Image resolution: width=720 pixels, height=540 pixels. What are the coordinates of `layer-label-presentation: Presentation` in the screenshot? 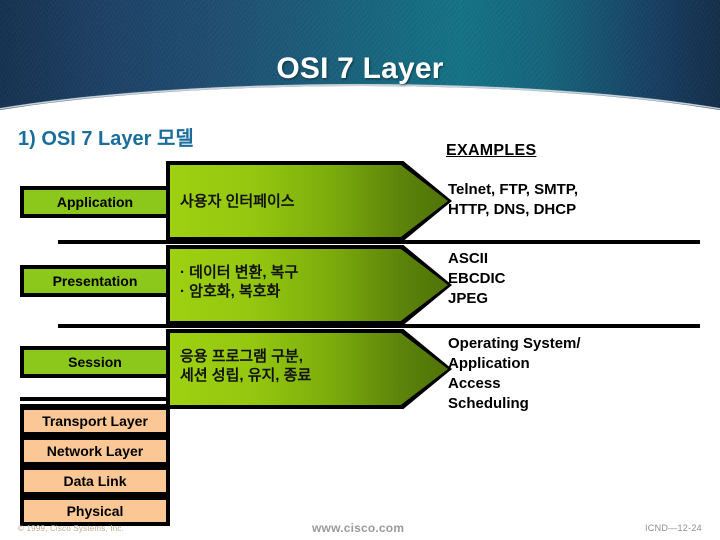 It's located at (95, 281).